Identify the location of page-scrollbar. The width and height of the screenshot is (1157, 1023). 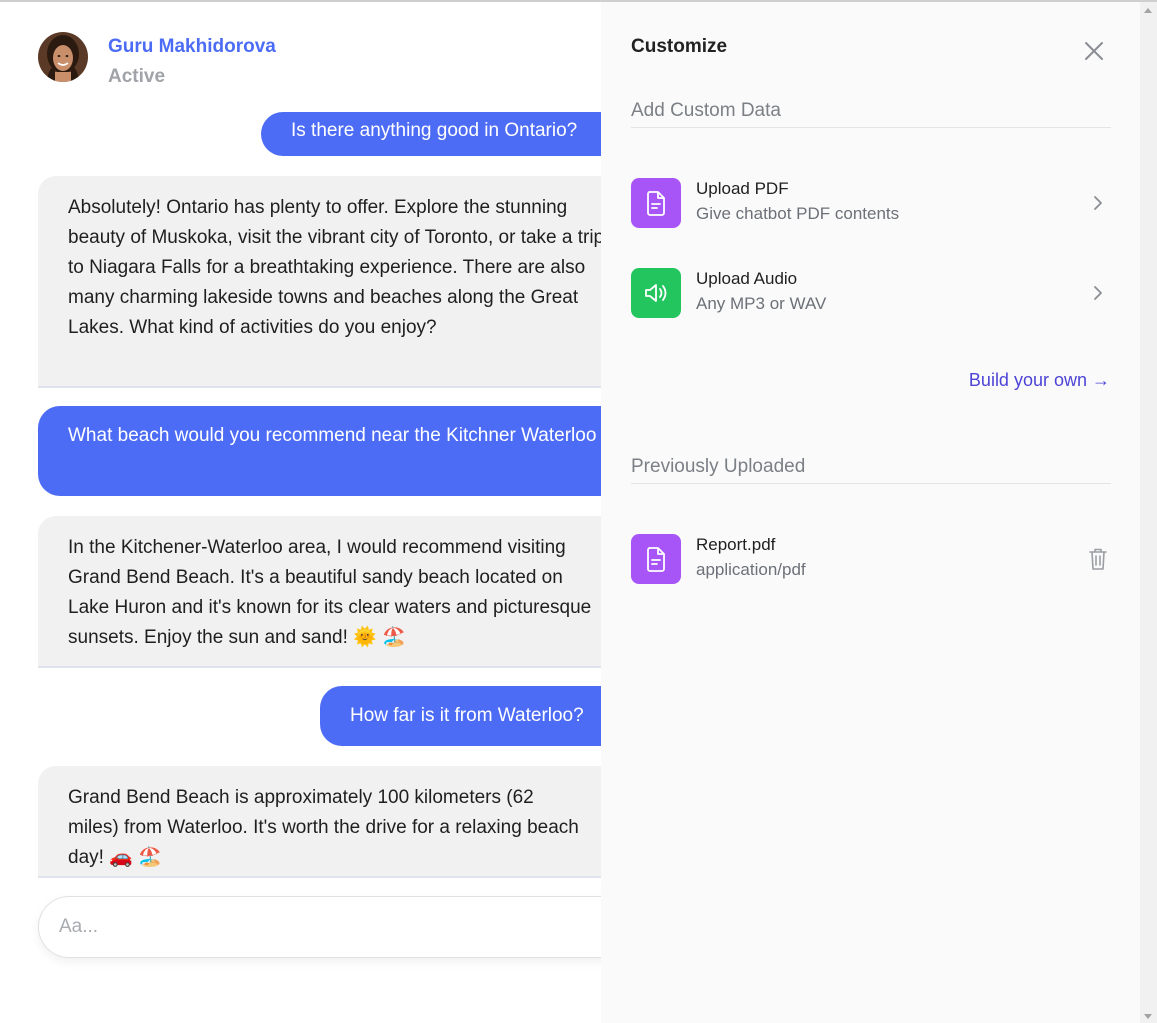
(1148, 512).